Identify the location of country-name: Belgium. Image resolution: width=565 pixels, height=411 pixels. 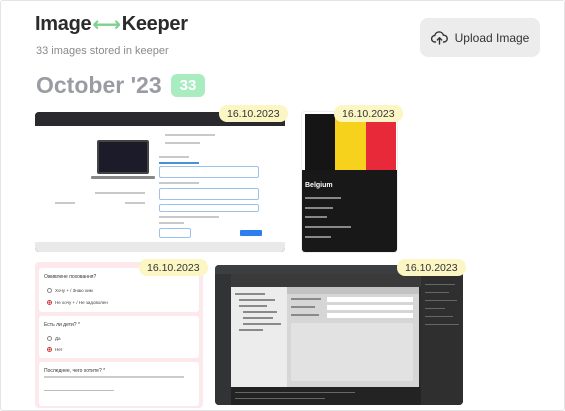
(319, 185).